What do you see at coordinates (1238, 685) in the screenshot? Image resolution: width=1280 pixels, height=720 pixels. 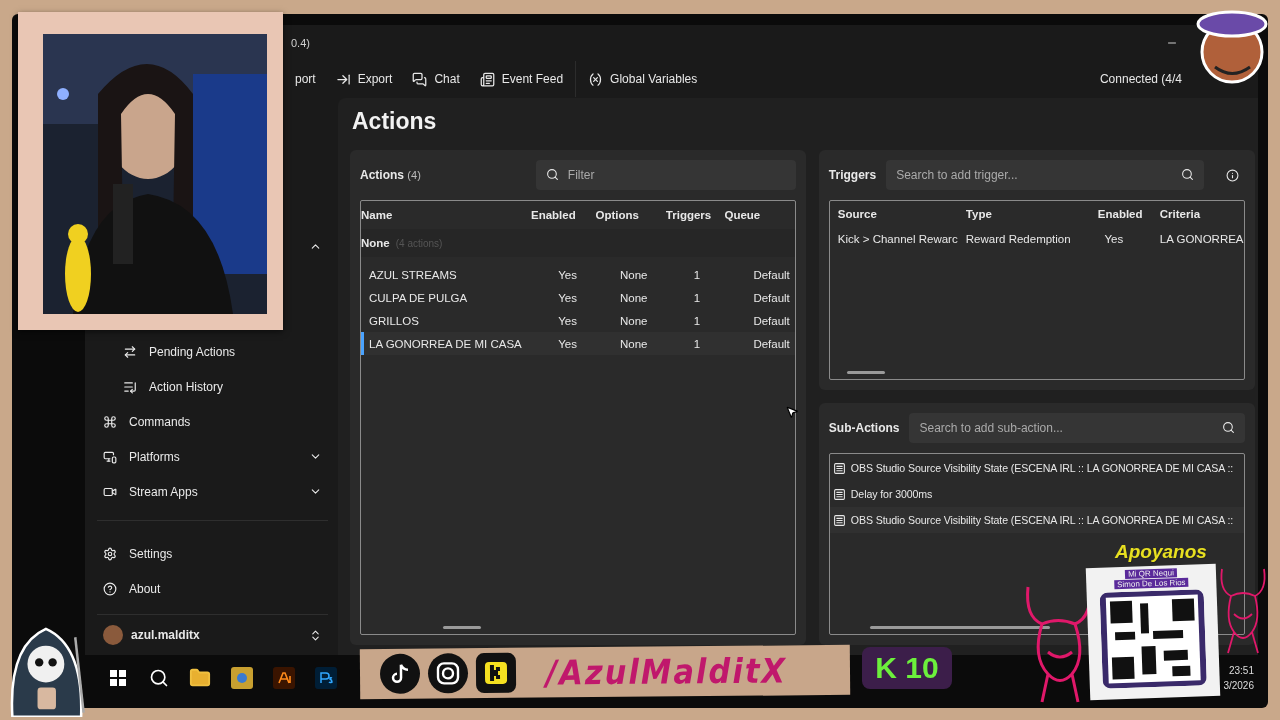 I see `taskbar-date: 3/2026` at bounding box center [1238, 685].